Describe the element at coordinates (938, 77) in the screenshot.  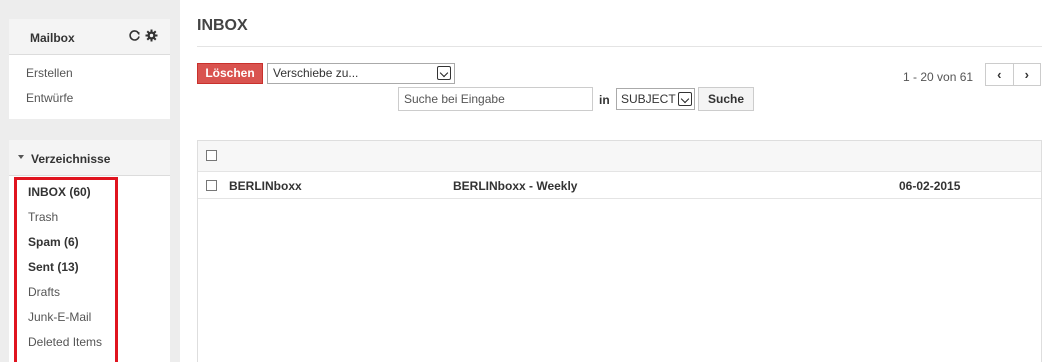
I see `pagination-info: 1 - 20 von 61` at that location.